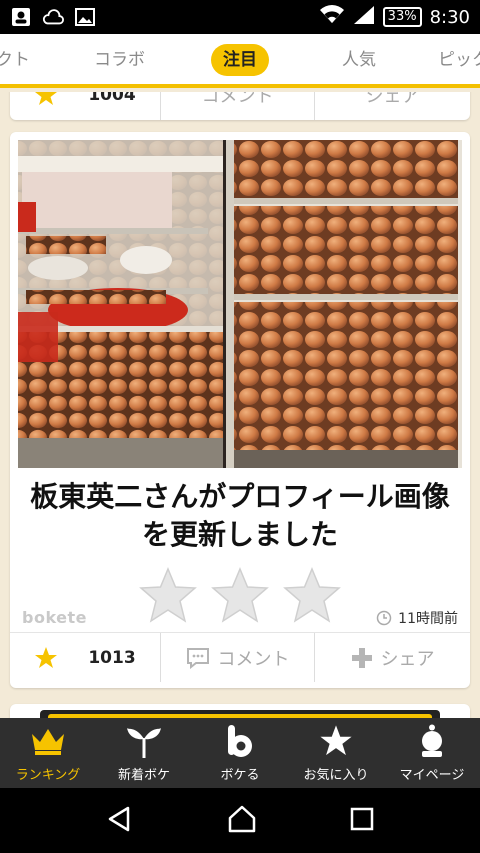 The image size is (480, 853). I want to click on post-caption: 板東英二さんがプロフィール画像を更新しました, so click(240, 515).